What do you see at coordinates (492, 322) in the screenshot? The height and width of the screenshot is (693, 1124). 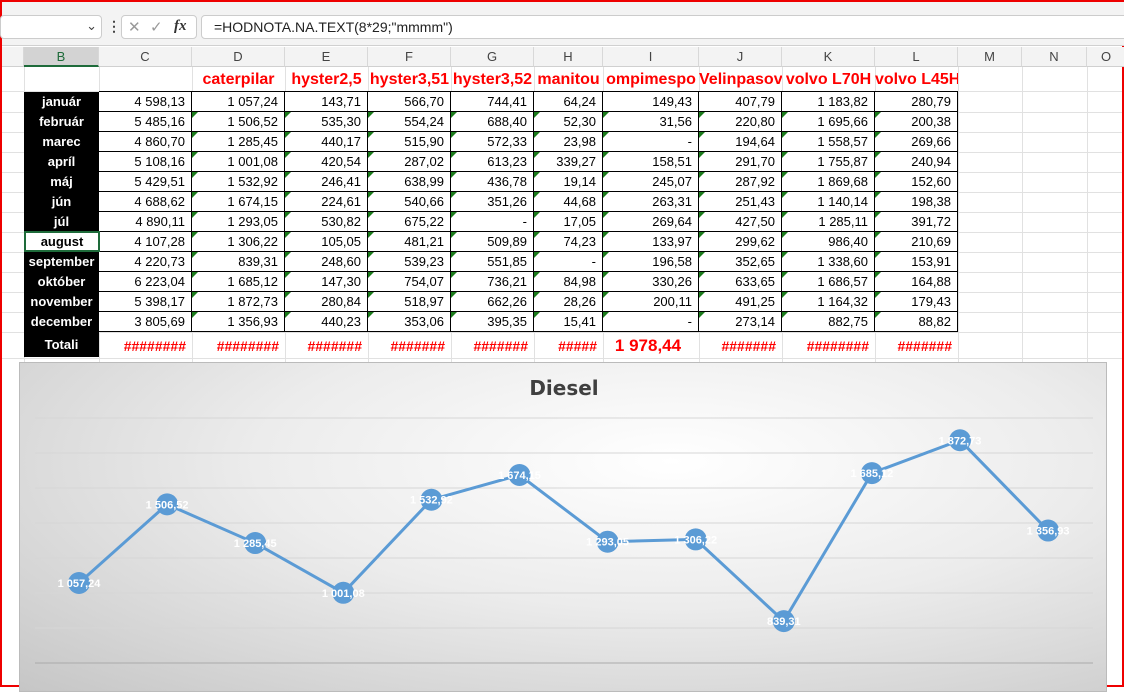 I see `table-cell: 395,35` at bounding box center [492, 322].